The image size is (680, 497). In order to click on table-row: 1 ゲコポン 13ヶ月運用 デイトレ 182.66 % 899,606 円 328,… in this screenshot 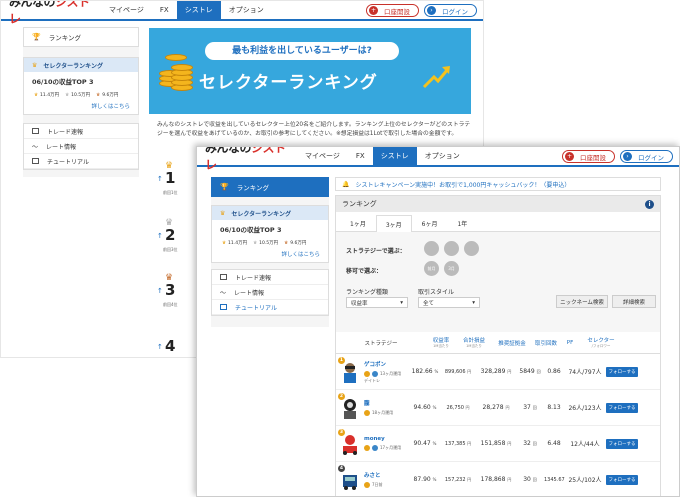, I will do `click(498, 372)`.